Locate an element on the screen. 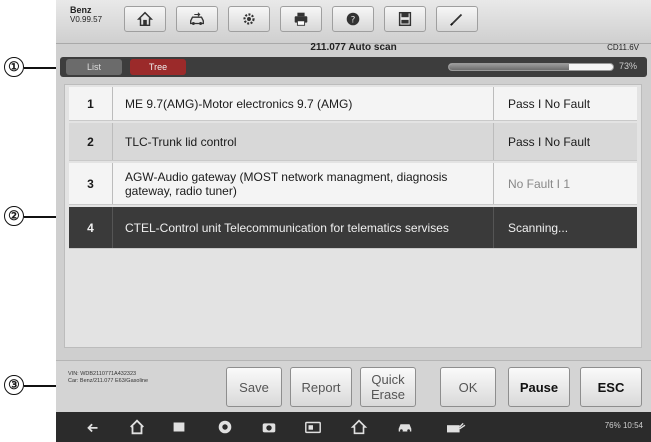 Image resolution: width=651 pixels, height=442 pixels. software-version: V0.99.57 is located at coordinates (86, 19).